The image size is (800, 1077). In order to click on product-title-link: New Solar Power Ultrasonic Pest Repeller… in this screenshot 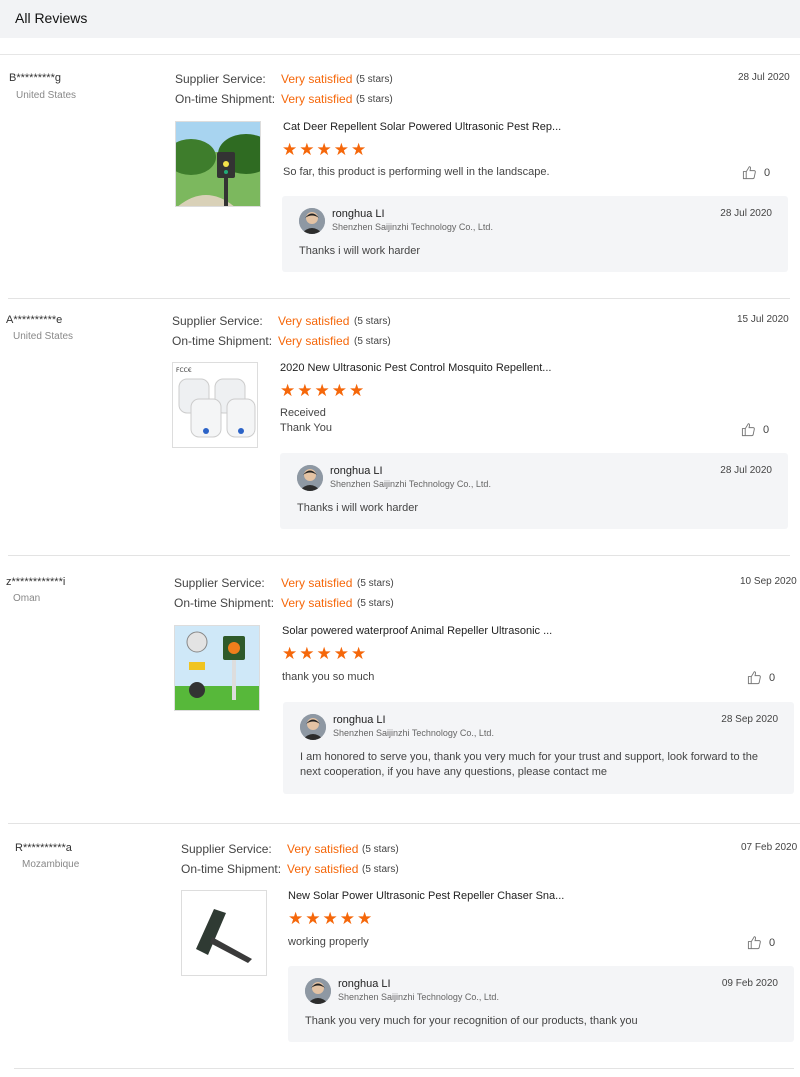, I will do `click(426, 896)`.